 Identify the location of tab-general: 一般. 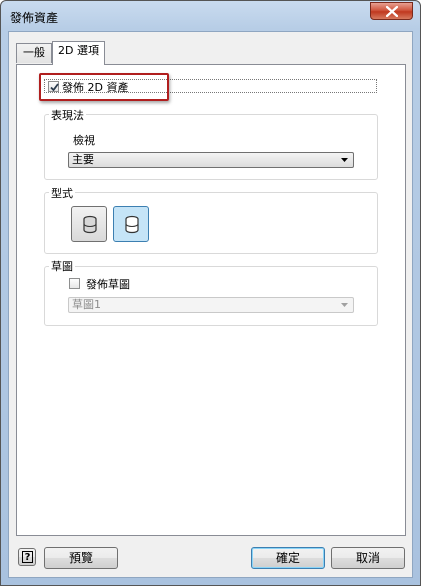
(34, 53).